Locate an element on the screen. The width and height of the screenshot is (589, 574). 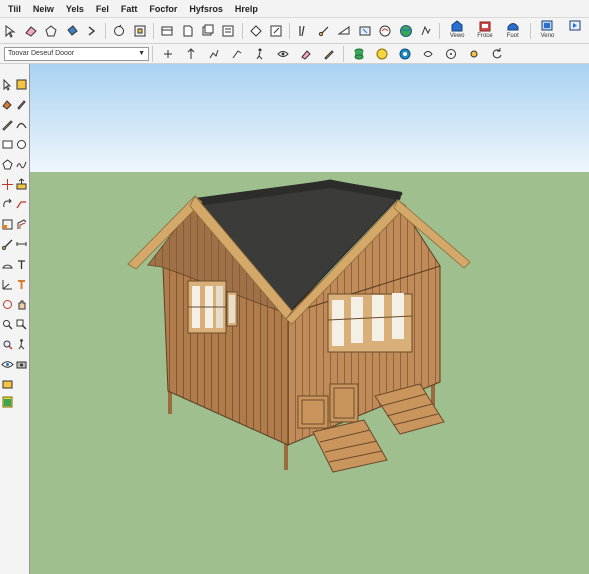
tool-select is located at coordinates (7, 84).